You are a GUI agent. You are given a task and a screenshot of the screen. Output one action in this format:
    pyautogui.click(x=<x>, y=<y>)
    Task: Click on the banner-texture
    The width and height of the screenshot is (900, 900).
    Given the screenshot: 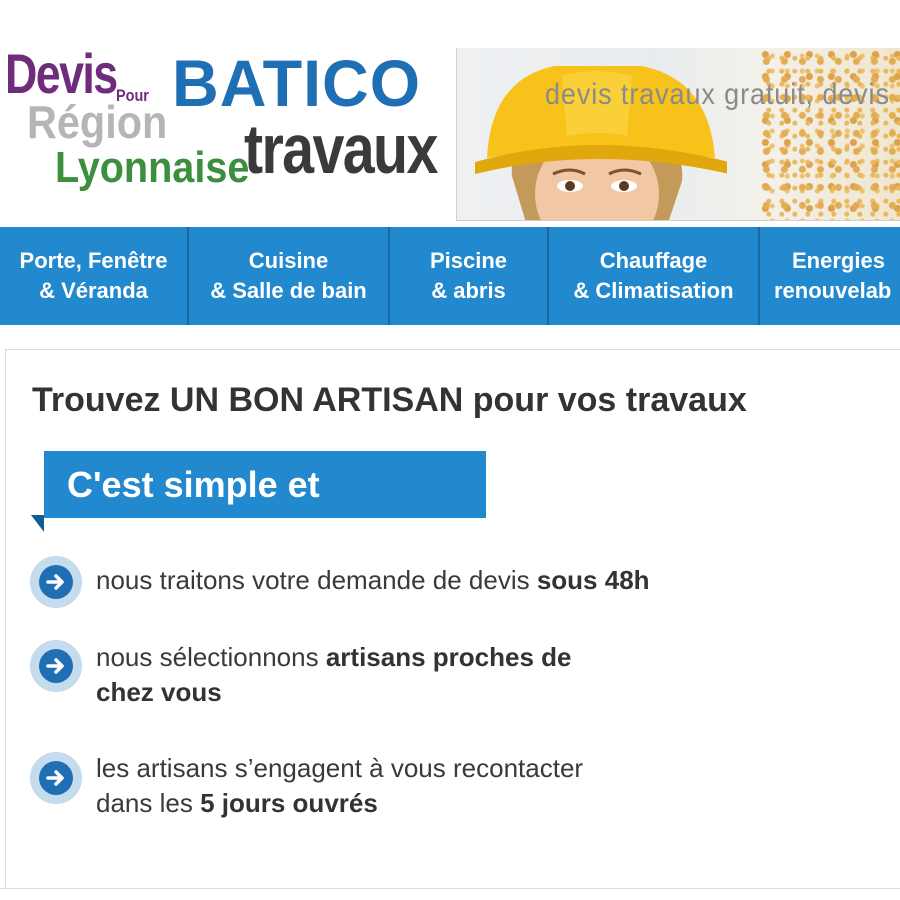 What is the action you would take?
    pyautogui.click(x=830, y=134)
    